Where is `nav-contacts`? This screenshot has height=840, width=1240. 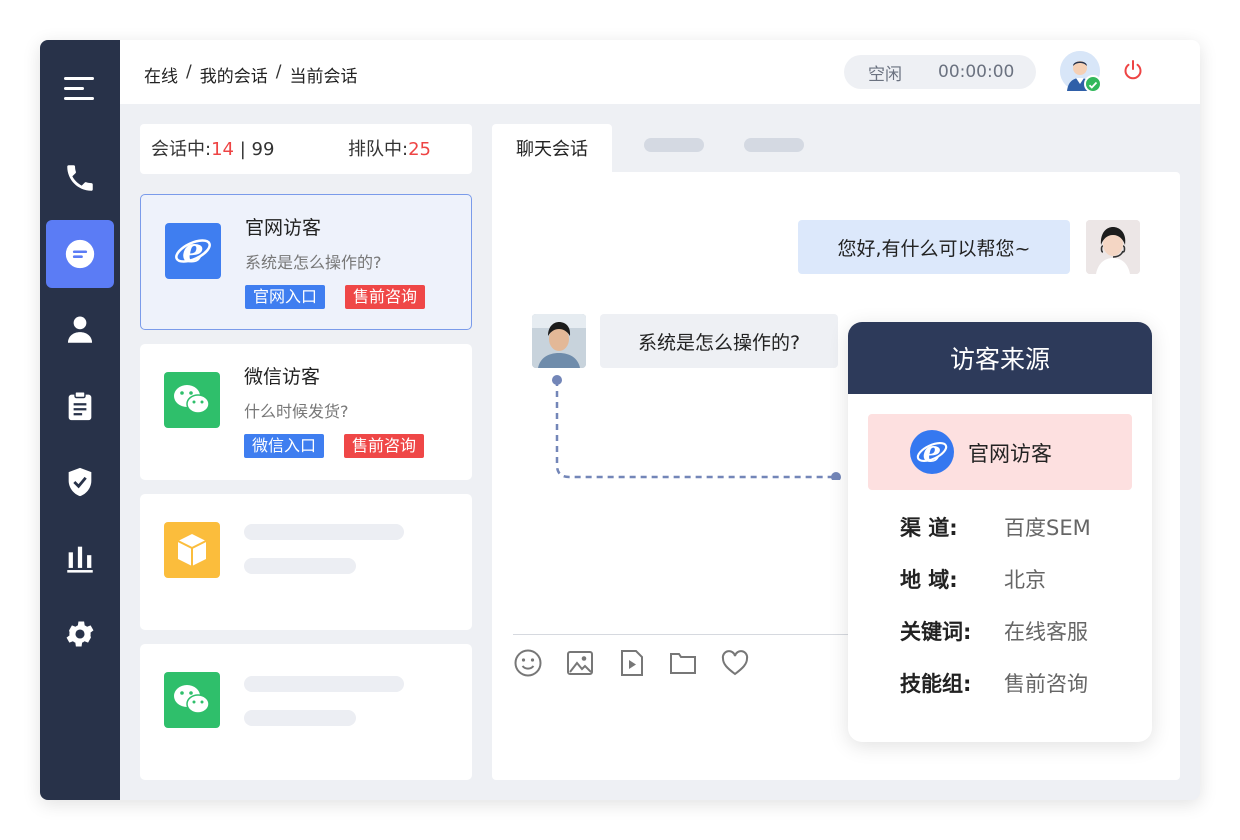
nav-contacts is located at coordinates (80, 330).